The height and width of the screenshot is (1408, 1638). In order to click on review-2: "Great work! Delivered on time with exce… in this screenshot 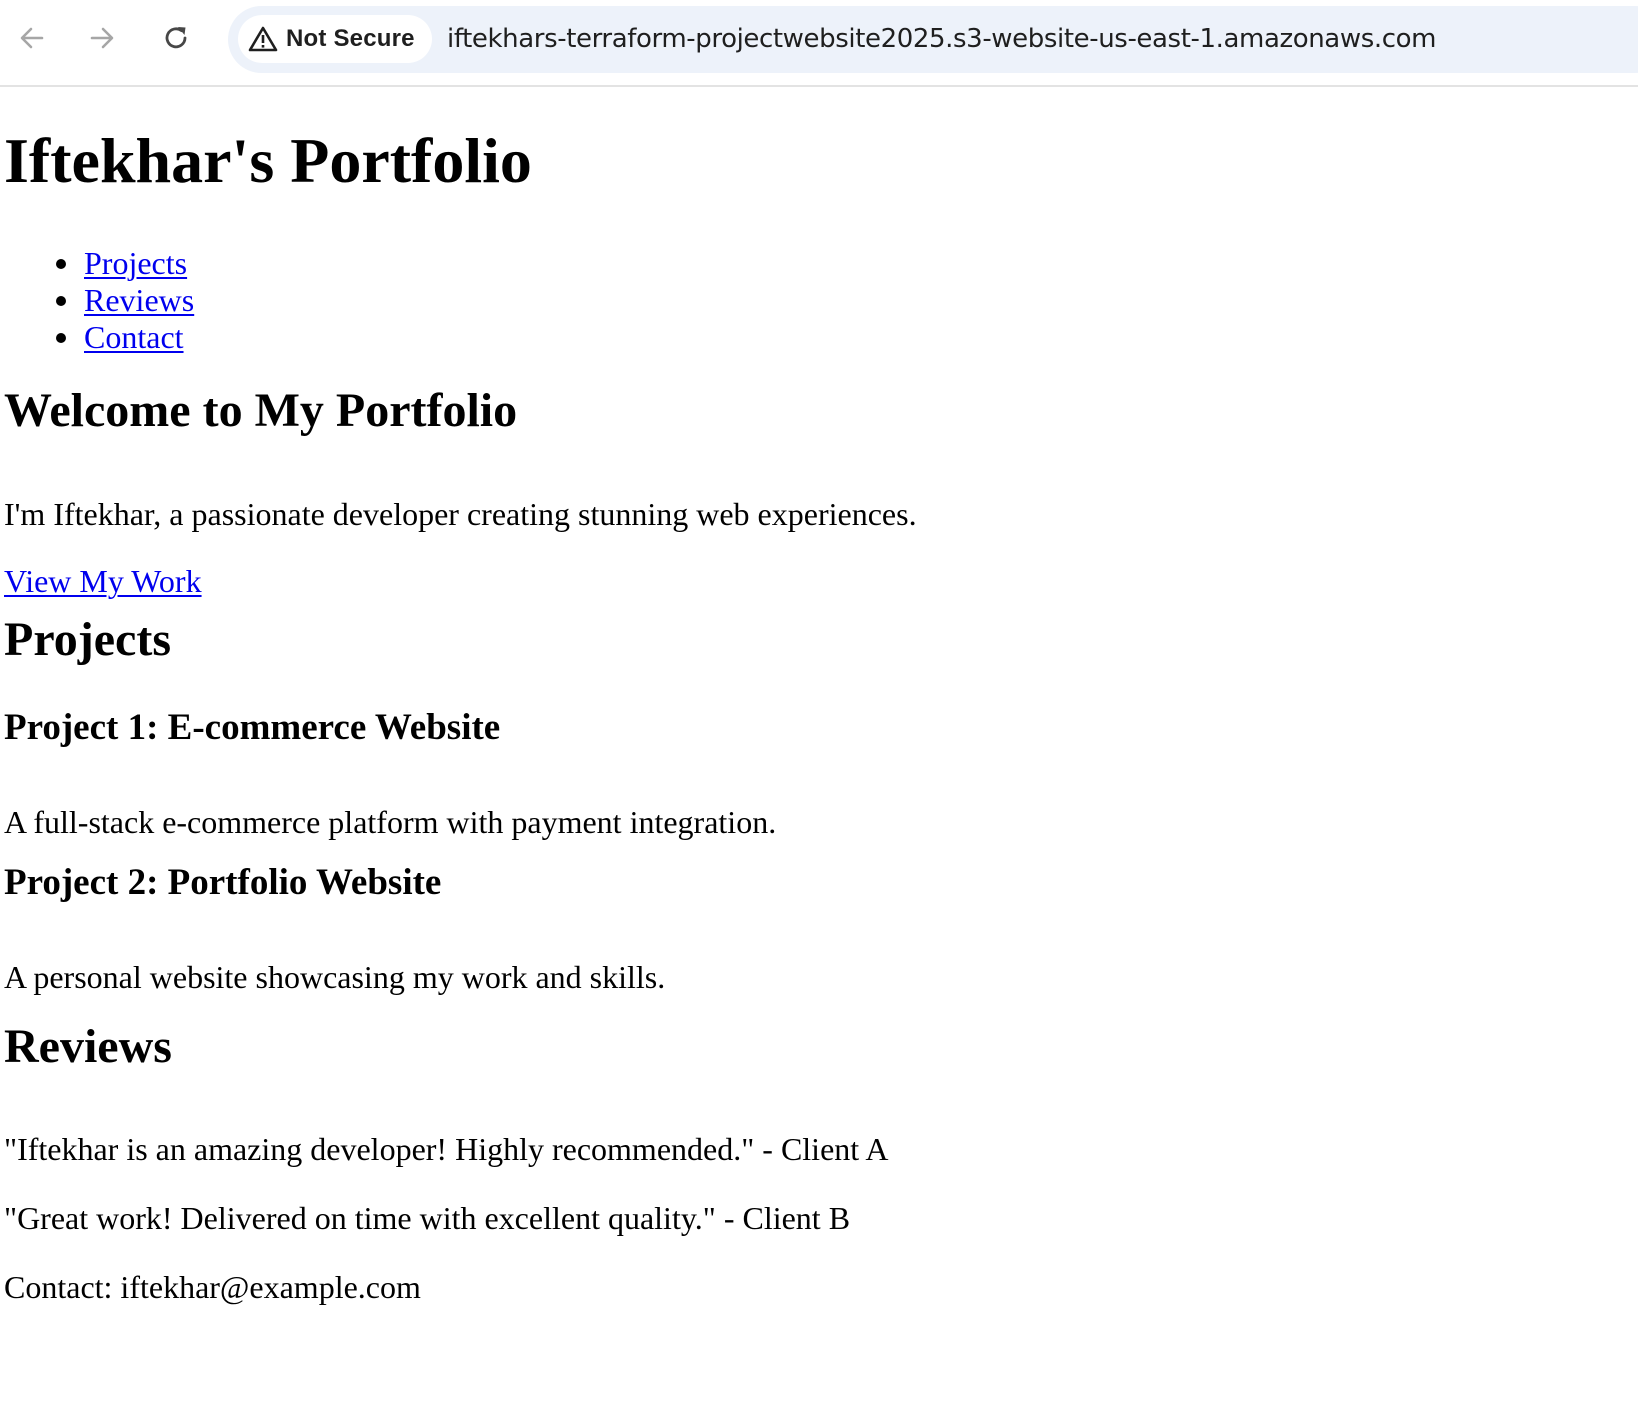, I will do `click(427, 1218)`.